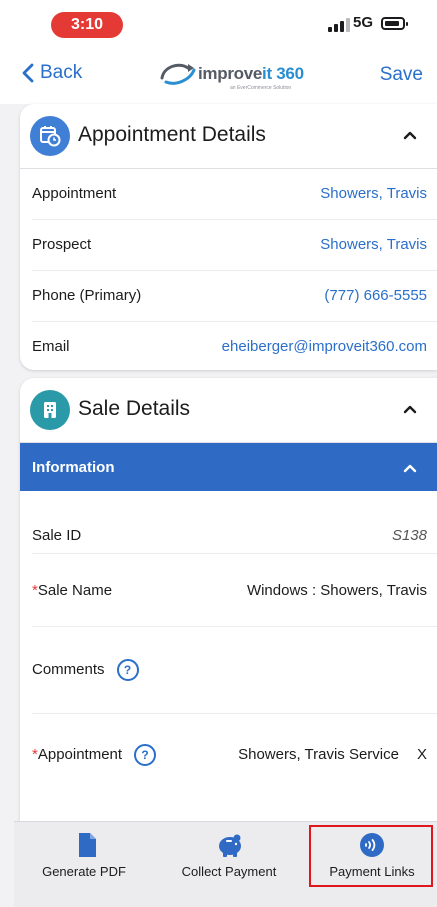 The height and width of the screenshot is (907, 437). Describe the element at coordinates (228, 410) in the screenshot. I see `sale-details-header: Sale Details` at that location.